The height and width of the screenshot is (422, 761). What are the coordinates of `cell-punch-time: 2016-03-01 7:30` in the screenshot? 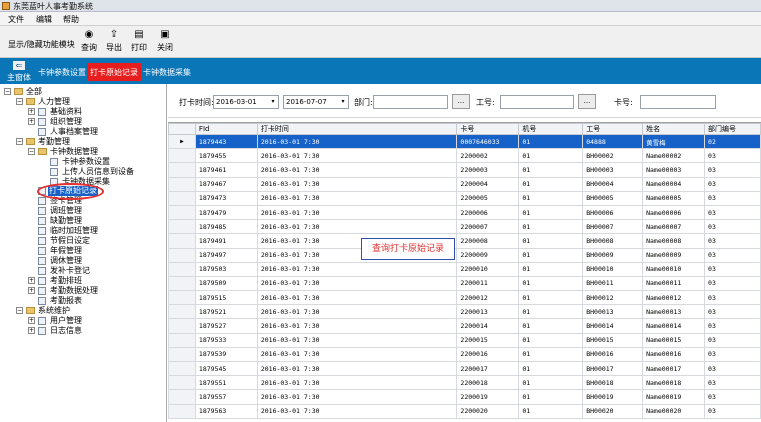 It's located at (357, 156).